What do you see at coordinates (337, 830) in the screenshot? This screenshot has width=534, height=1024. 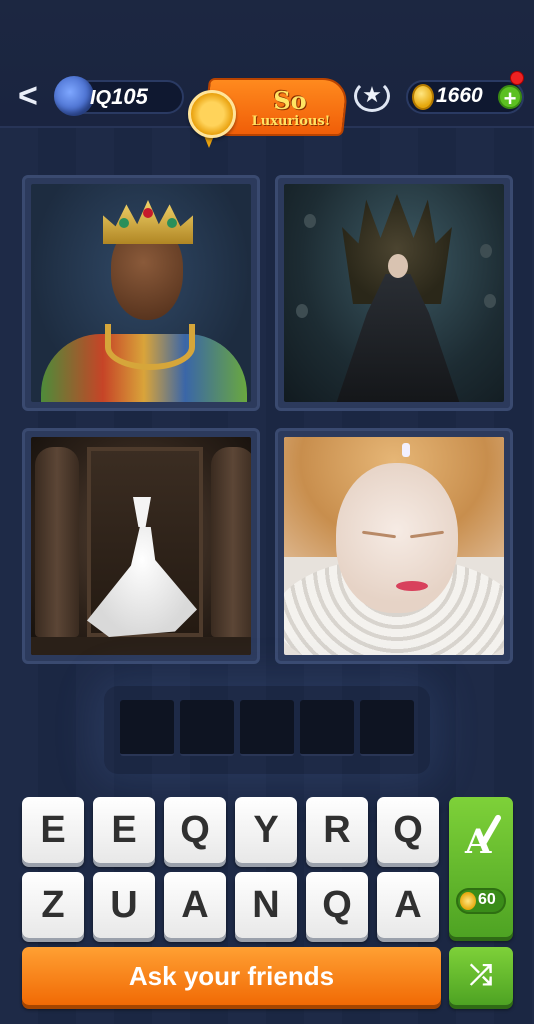 I see `letter-key: R` at bounding box center [337, 830].